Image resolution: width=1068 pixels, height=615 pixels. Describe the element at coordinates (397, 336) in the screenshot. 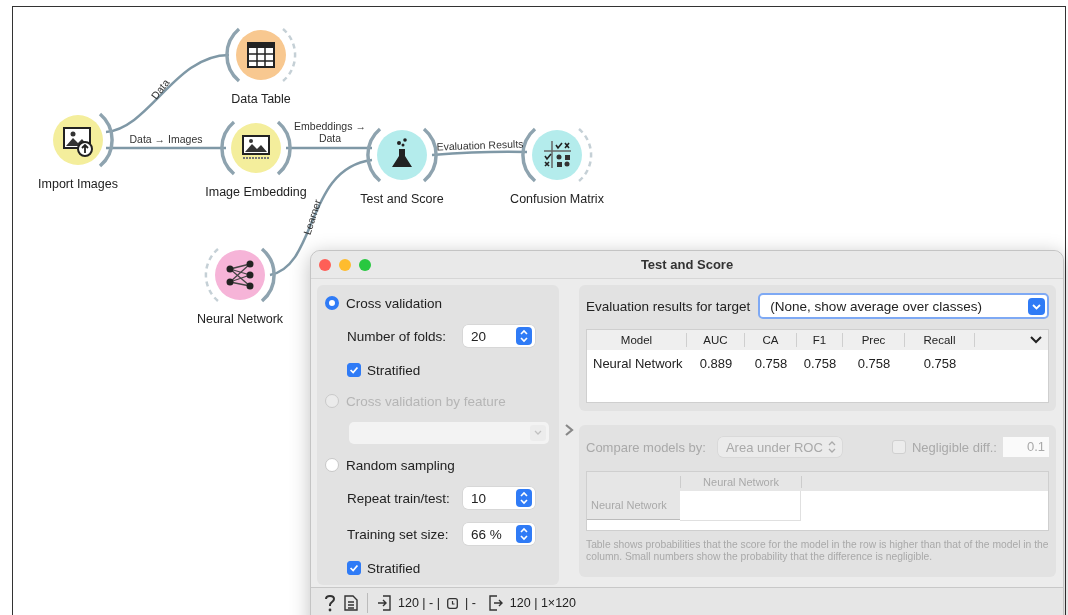

I see `field-label: Number of folds:` at that location.